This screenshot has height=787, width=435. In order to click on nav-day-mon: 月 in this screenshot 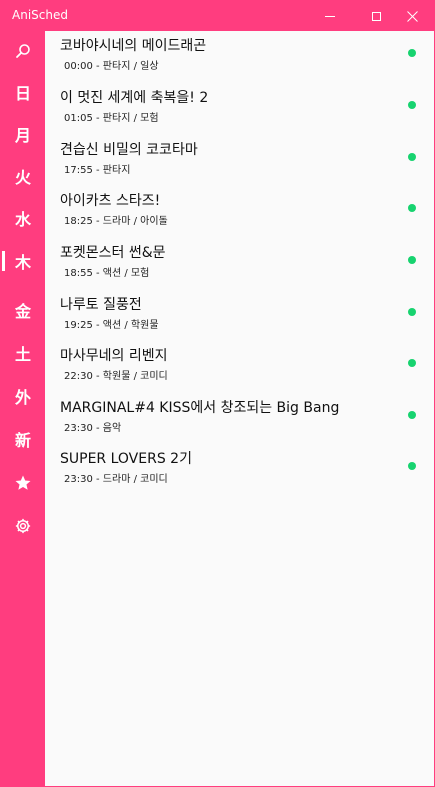, I will do `click(23, 134)`.